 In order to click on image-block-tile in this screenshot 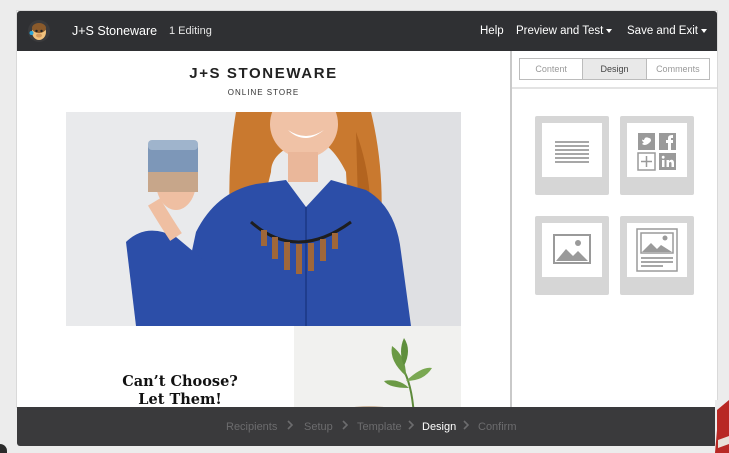, I will do `click(572, 255)`.